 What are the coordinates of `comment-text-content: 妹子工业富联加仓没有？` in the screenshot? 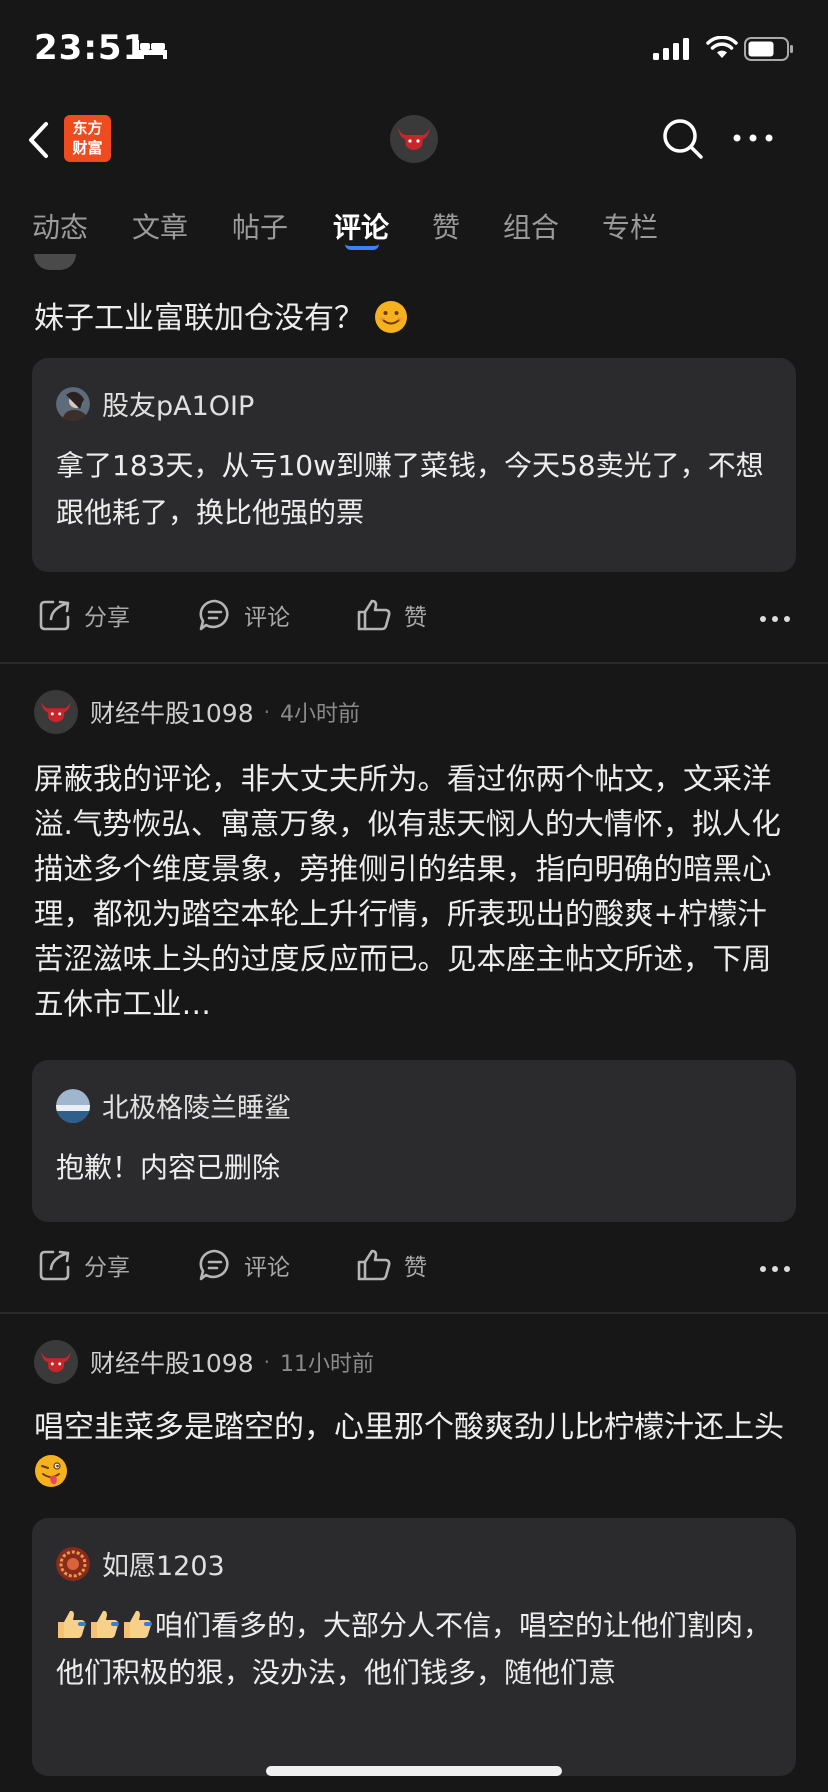 It's located at (199, 318).